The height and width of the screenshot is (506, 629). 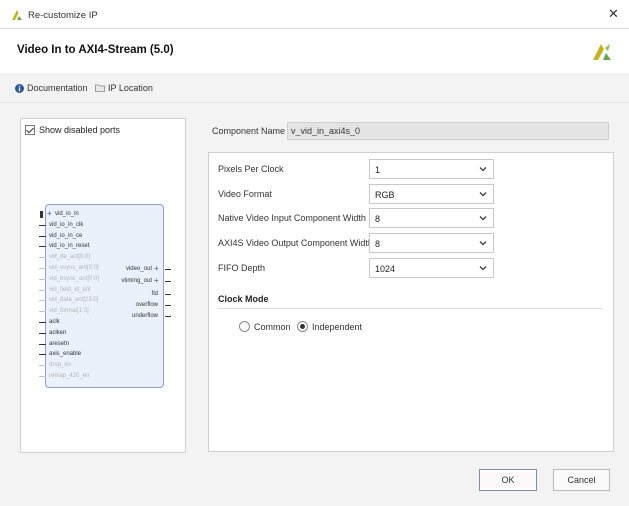 I want to click on param-row-pixels-per-clock: Pixels Per Clock, so click(x=251, y=169).